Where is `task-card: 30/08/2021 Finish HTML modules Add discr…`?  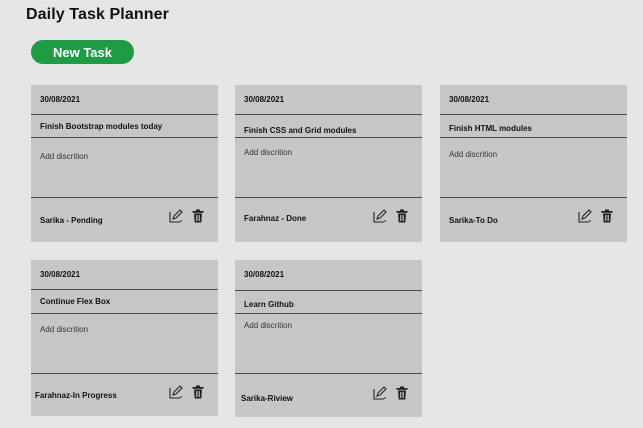 task-card: 30/08/2021 Finish HTML modules Add discr… is located at coordinates (533, 163).